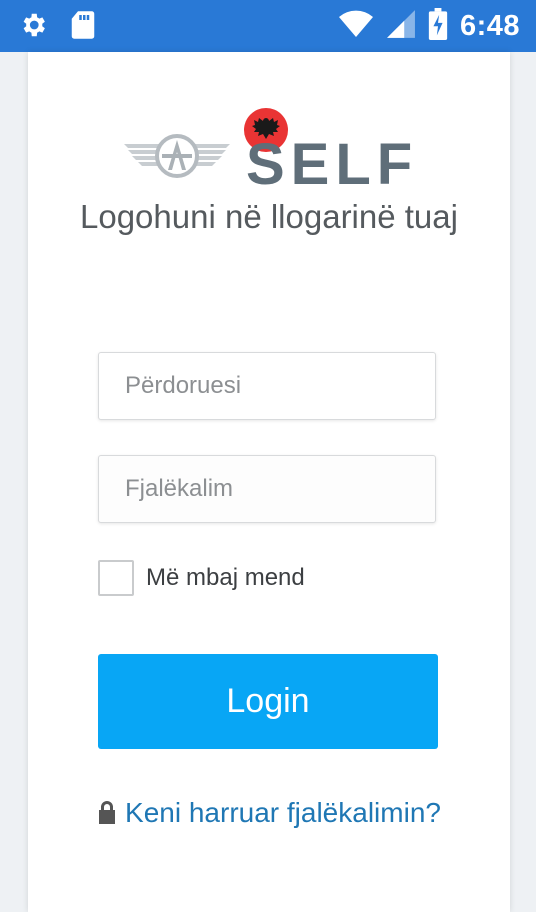  Describe the element at coordinates (33, 27) in the screenshot. I see `gear-icon` at that location.